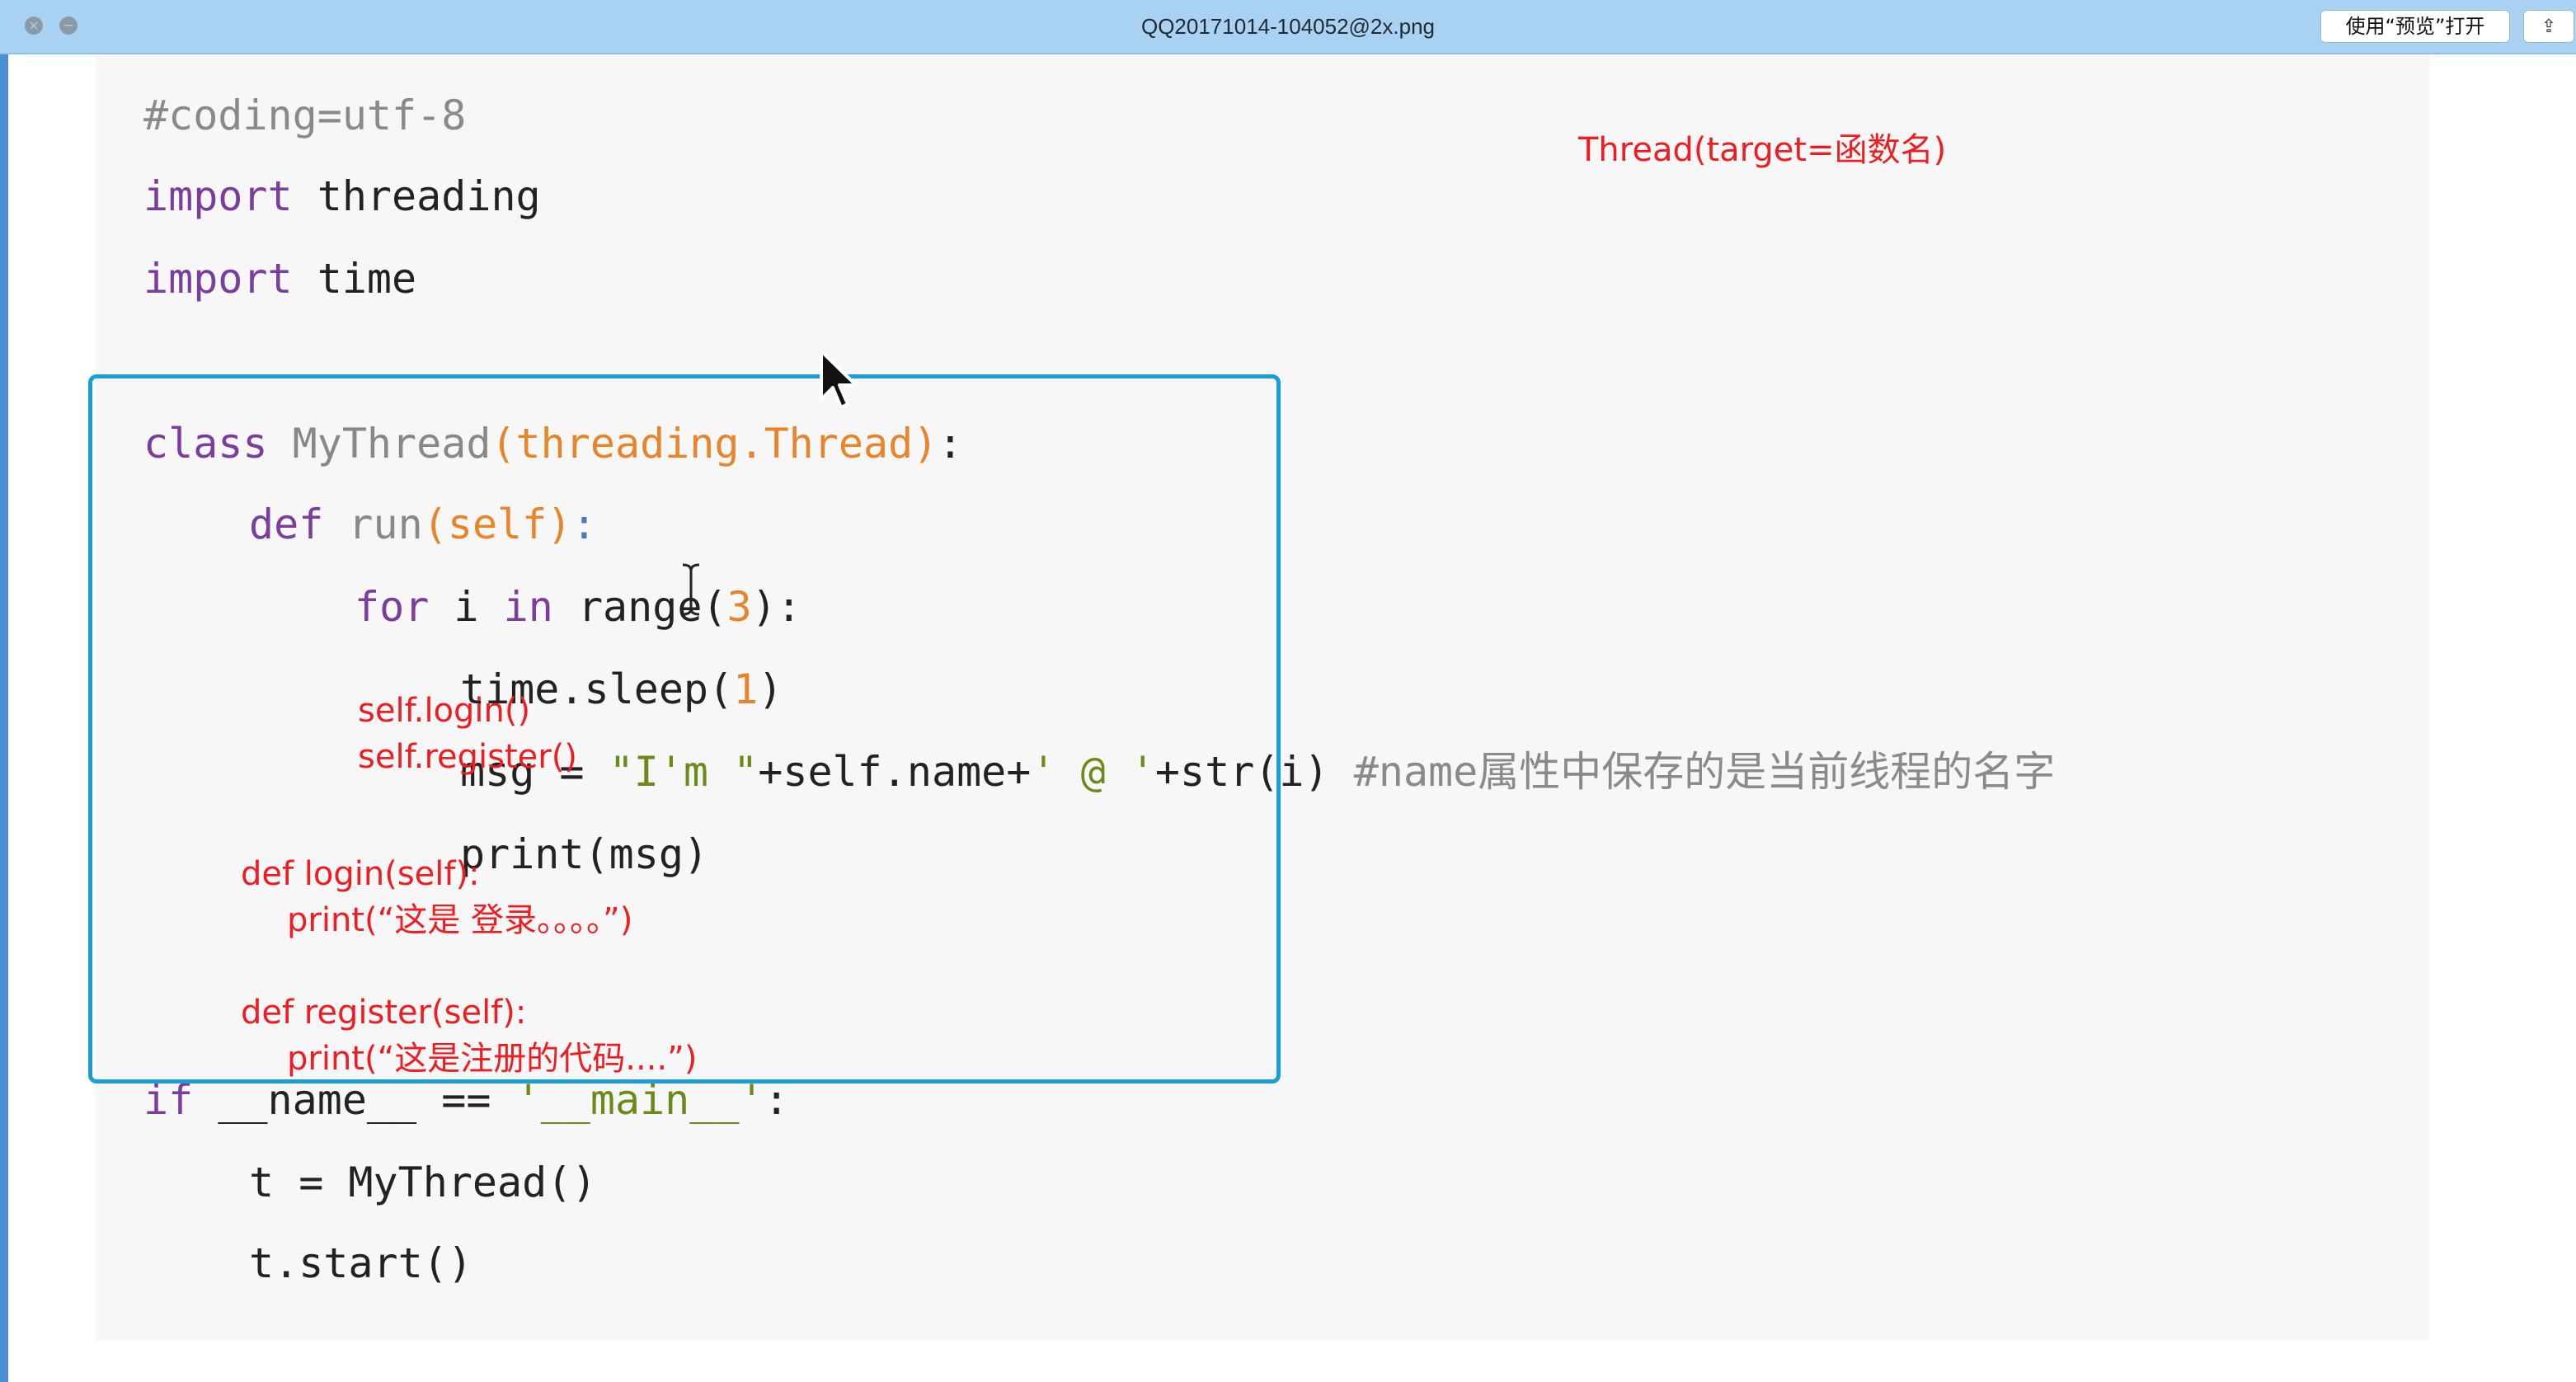 This screenshot has height=1382, width=2576. I want to click on annotation-thread-target: Thread(target=函数名), so click(1762, 150).